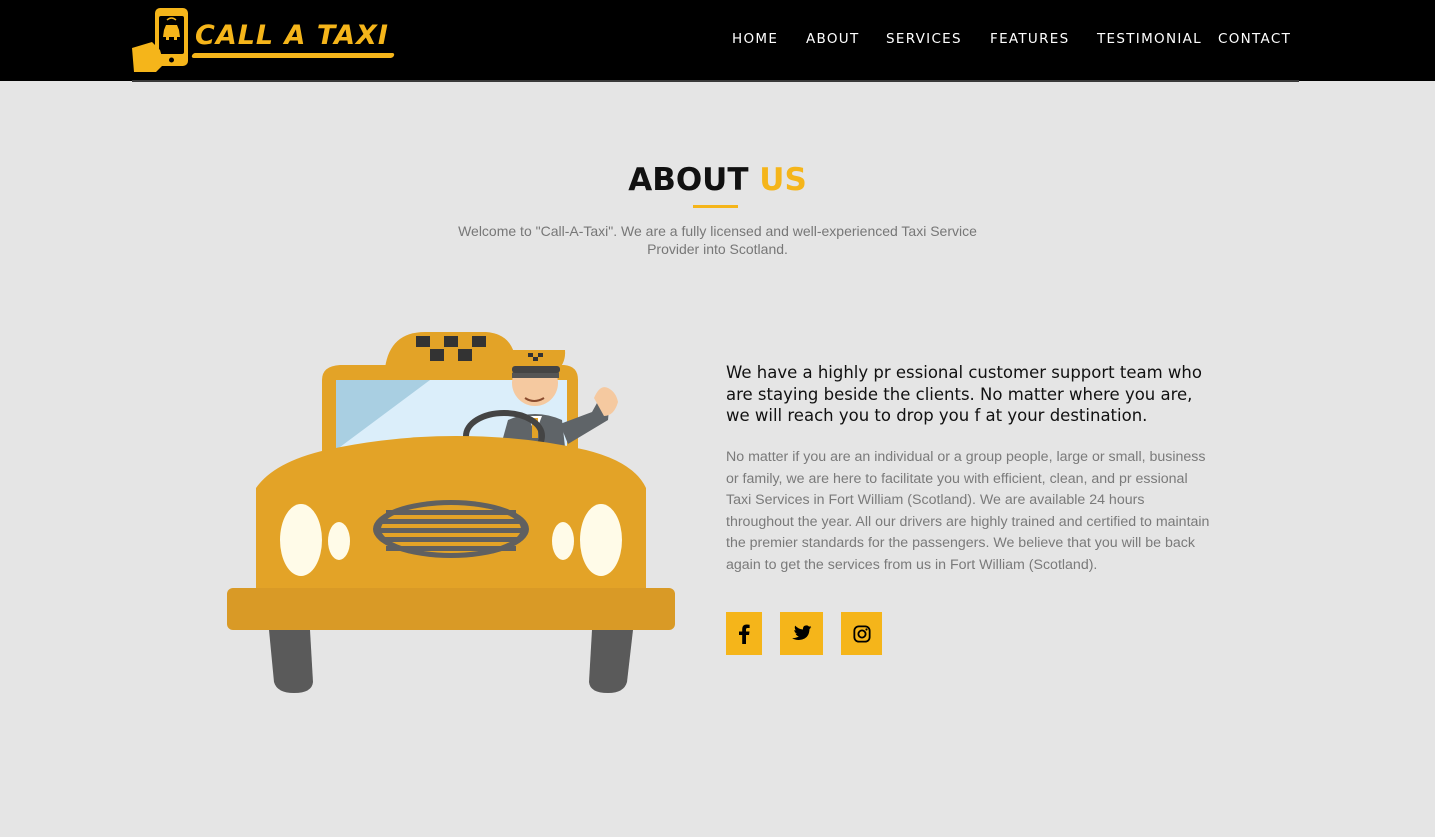 The image size is (1435, 837). What do you see at coordinates (833, 39) in the screenshot?
I see `nav-about: ABOUT` at bounding box center [833, 39].